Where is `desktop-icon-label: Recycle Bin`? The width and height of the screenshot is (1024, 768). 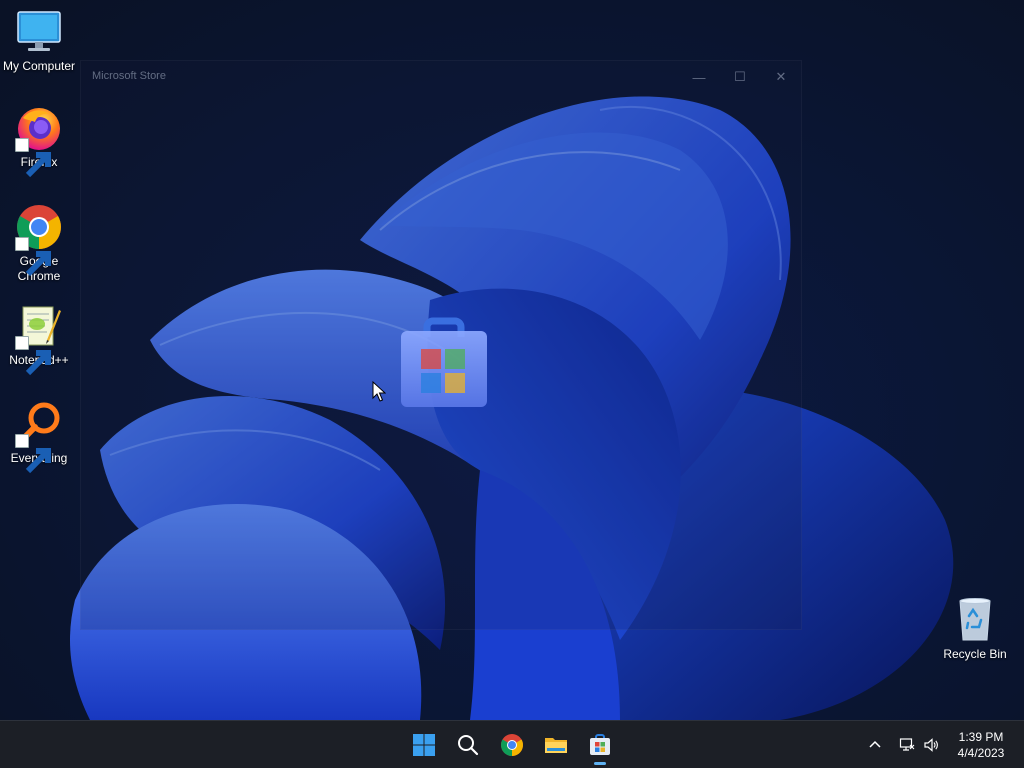 desktop-icon-label: Recycle Bin is located at coordinates (975, 654).